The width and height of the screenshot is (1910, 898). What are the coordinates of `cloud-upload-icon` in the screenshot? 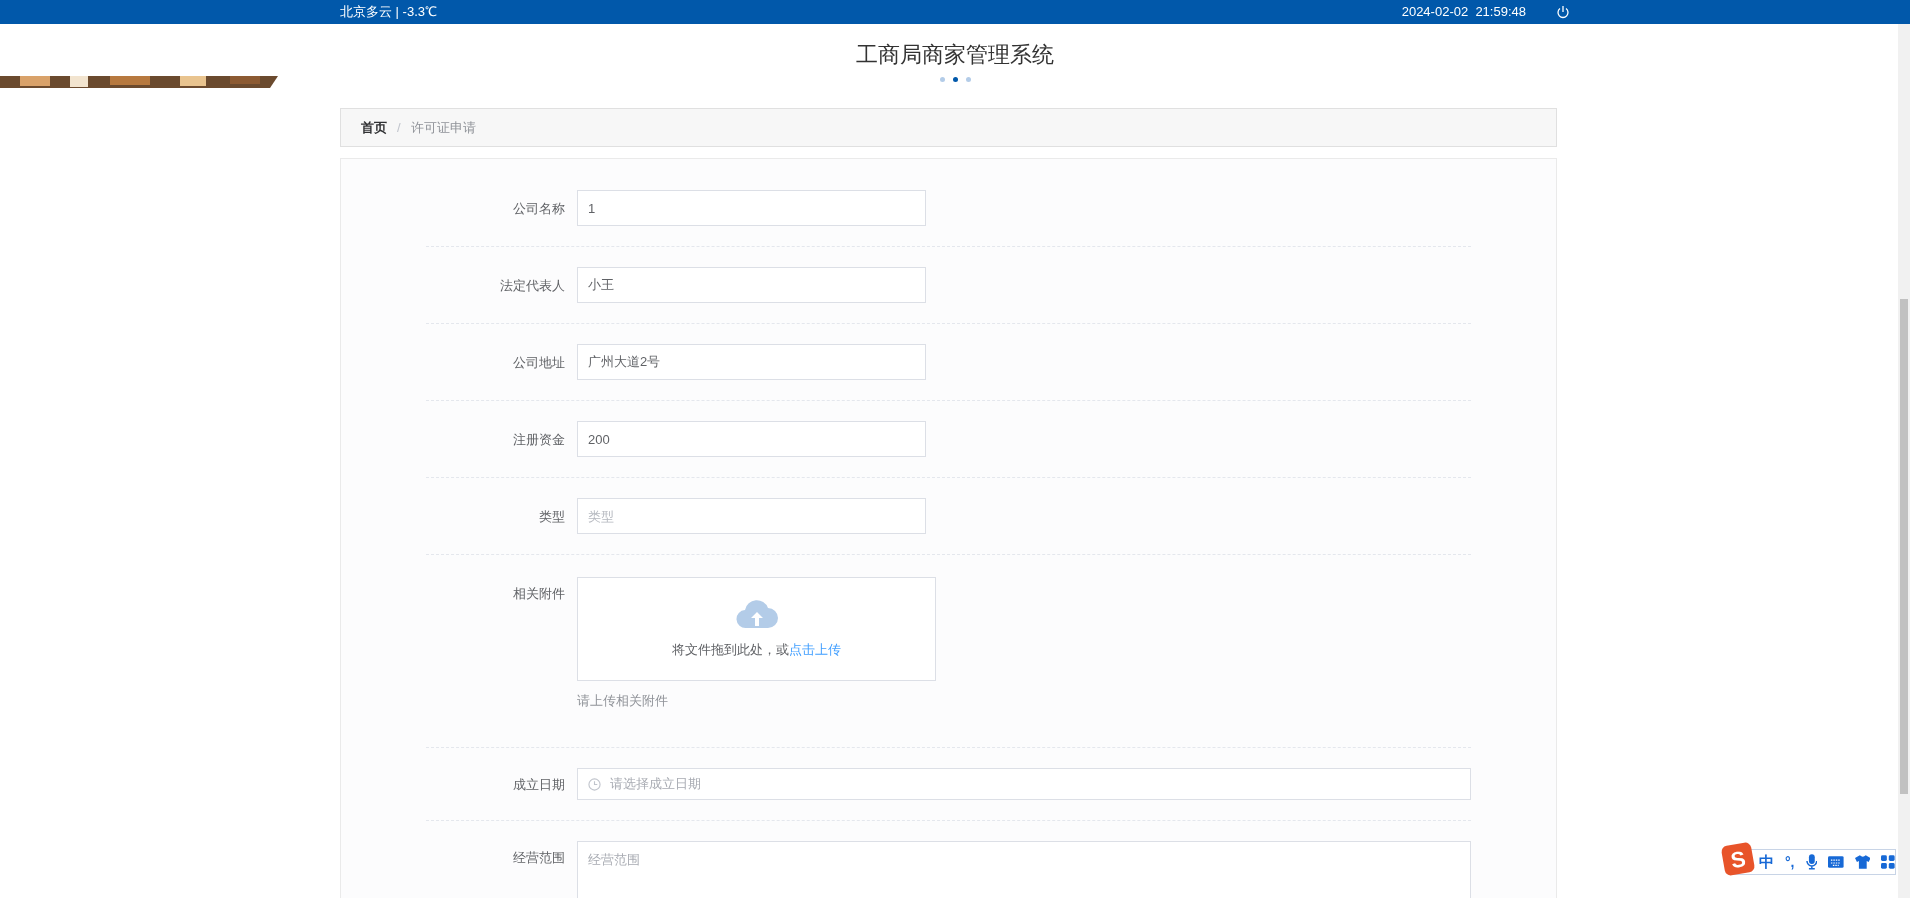 It's located at (756, 614).